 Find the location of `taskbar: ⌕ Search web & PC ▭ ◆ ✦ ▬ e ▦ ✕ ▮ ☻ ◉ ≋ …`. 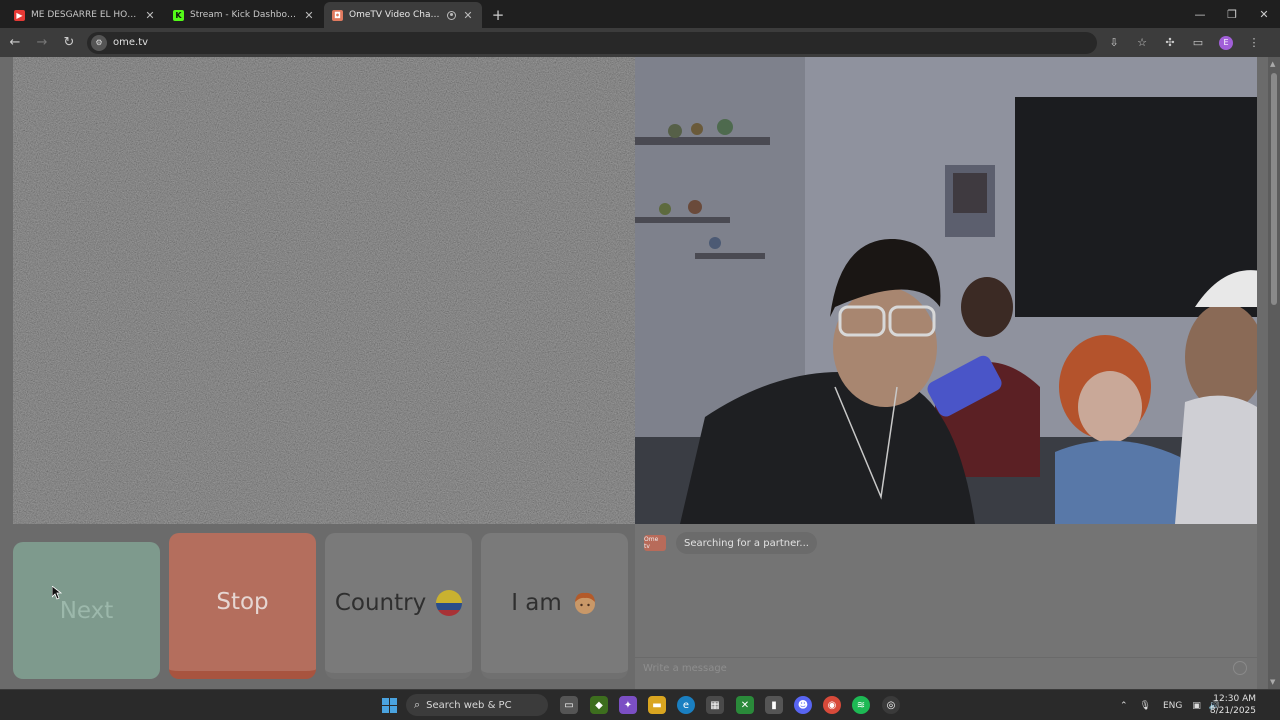

taskbar: ⌕ Search web & PC ▭ ◆ ✦ ▬ e ▦ ✕ ▮ ☻ ◉ ≋ … is located at coordinates (640, 704).